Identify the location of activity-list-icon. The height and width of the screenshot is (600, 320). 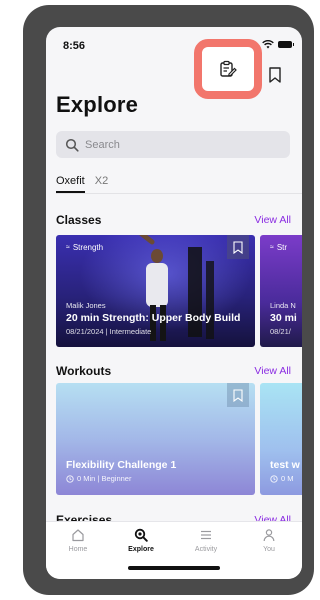
(206, 535).